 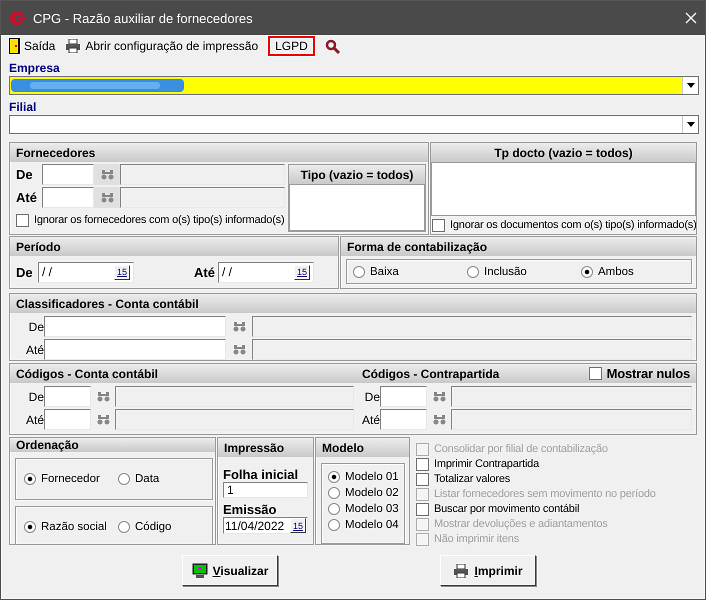 I want to click on section-title: Classificadores - Conta contábil, so click(x=107, y=303).